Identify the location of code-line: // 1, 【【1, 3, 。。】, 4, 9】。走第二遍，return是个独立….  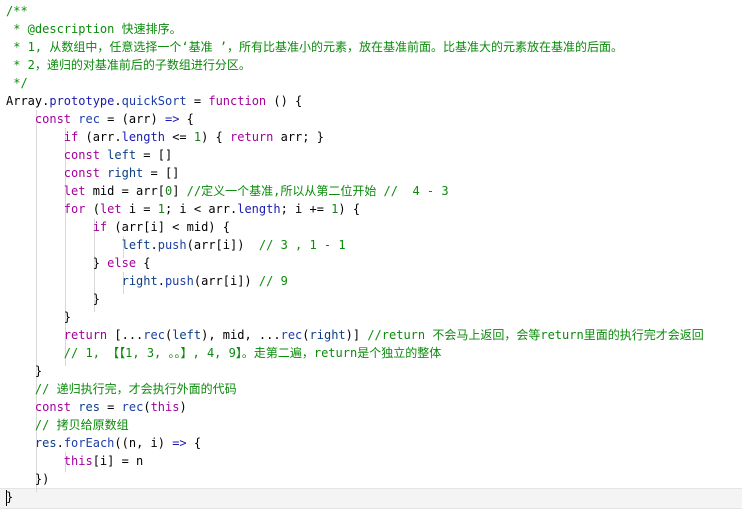
(223, 353).